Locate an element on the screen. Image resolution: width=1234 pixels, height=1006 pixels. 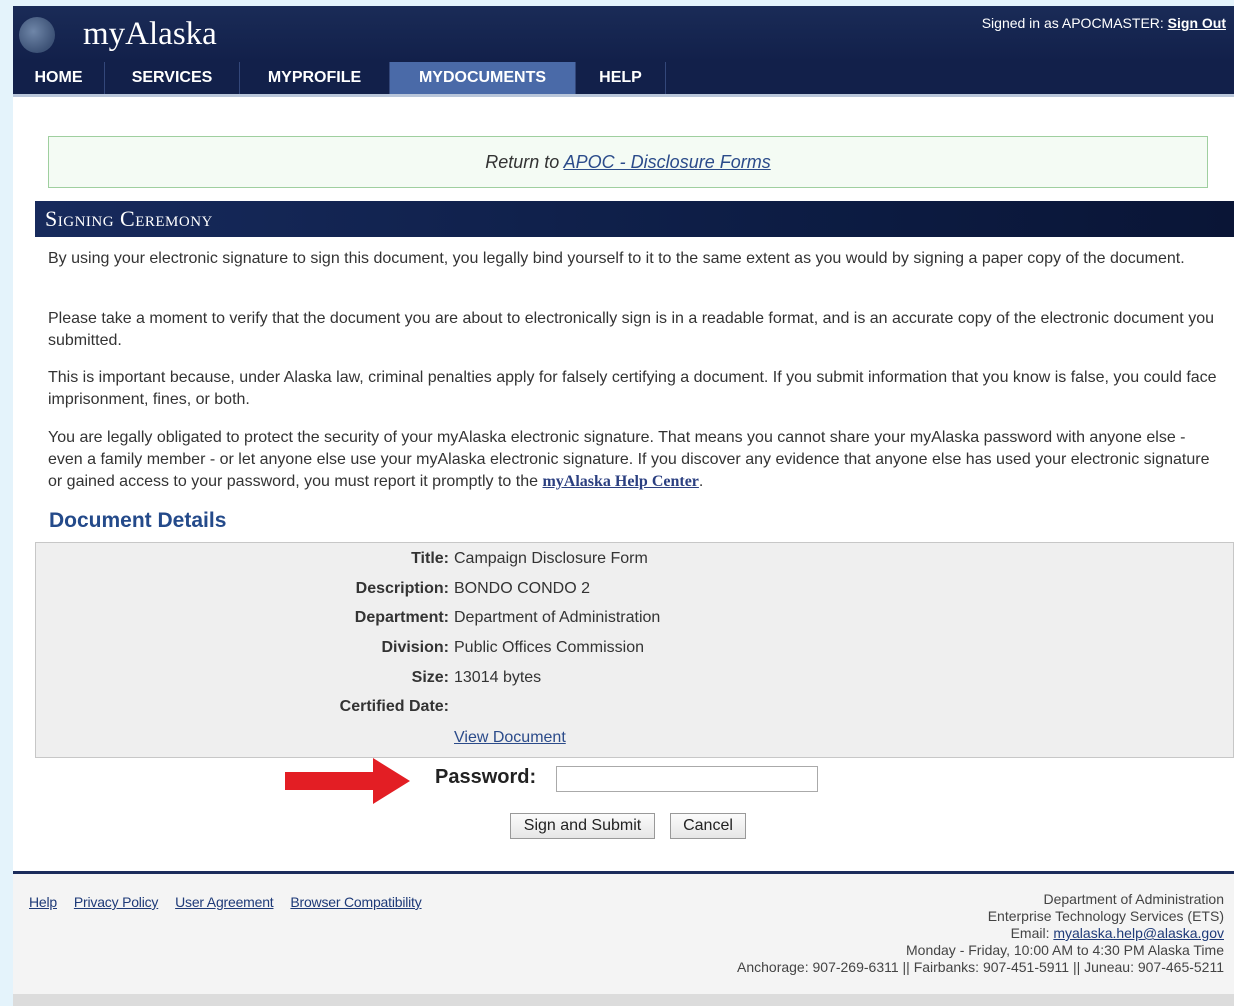
detail-row-size: Size: 13014 bytes is located at coordinates (634, 678).